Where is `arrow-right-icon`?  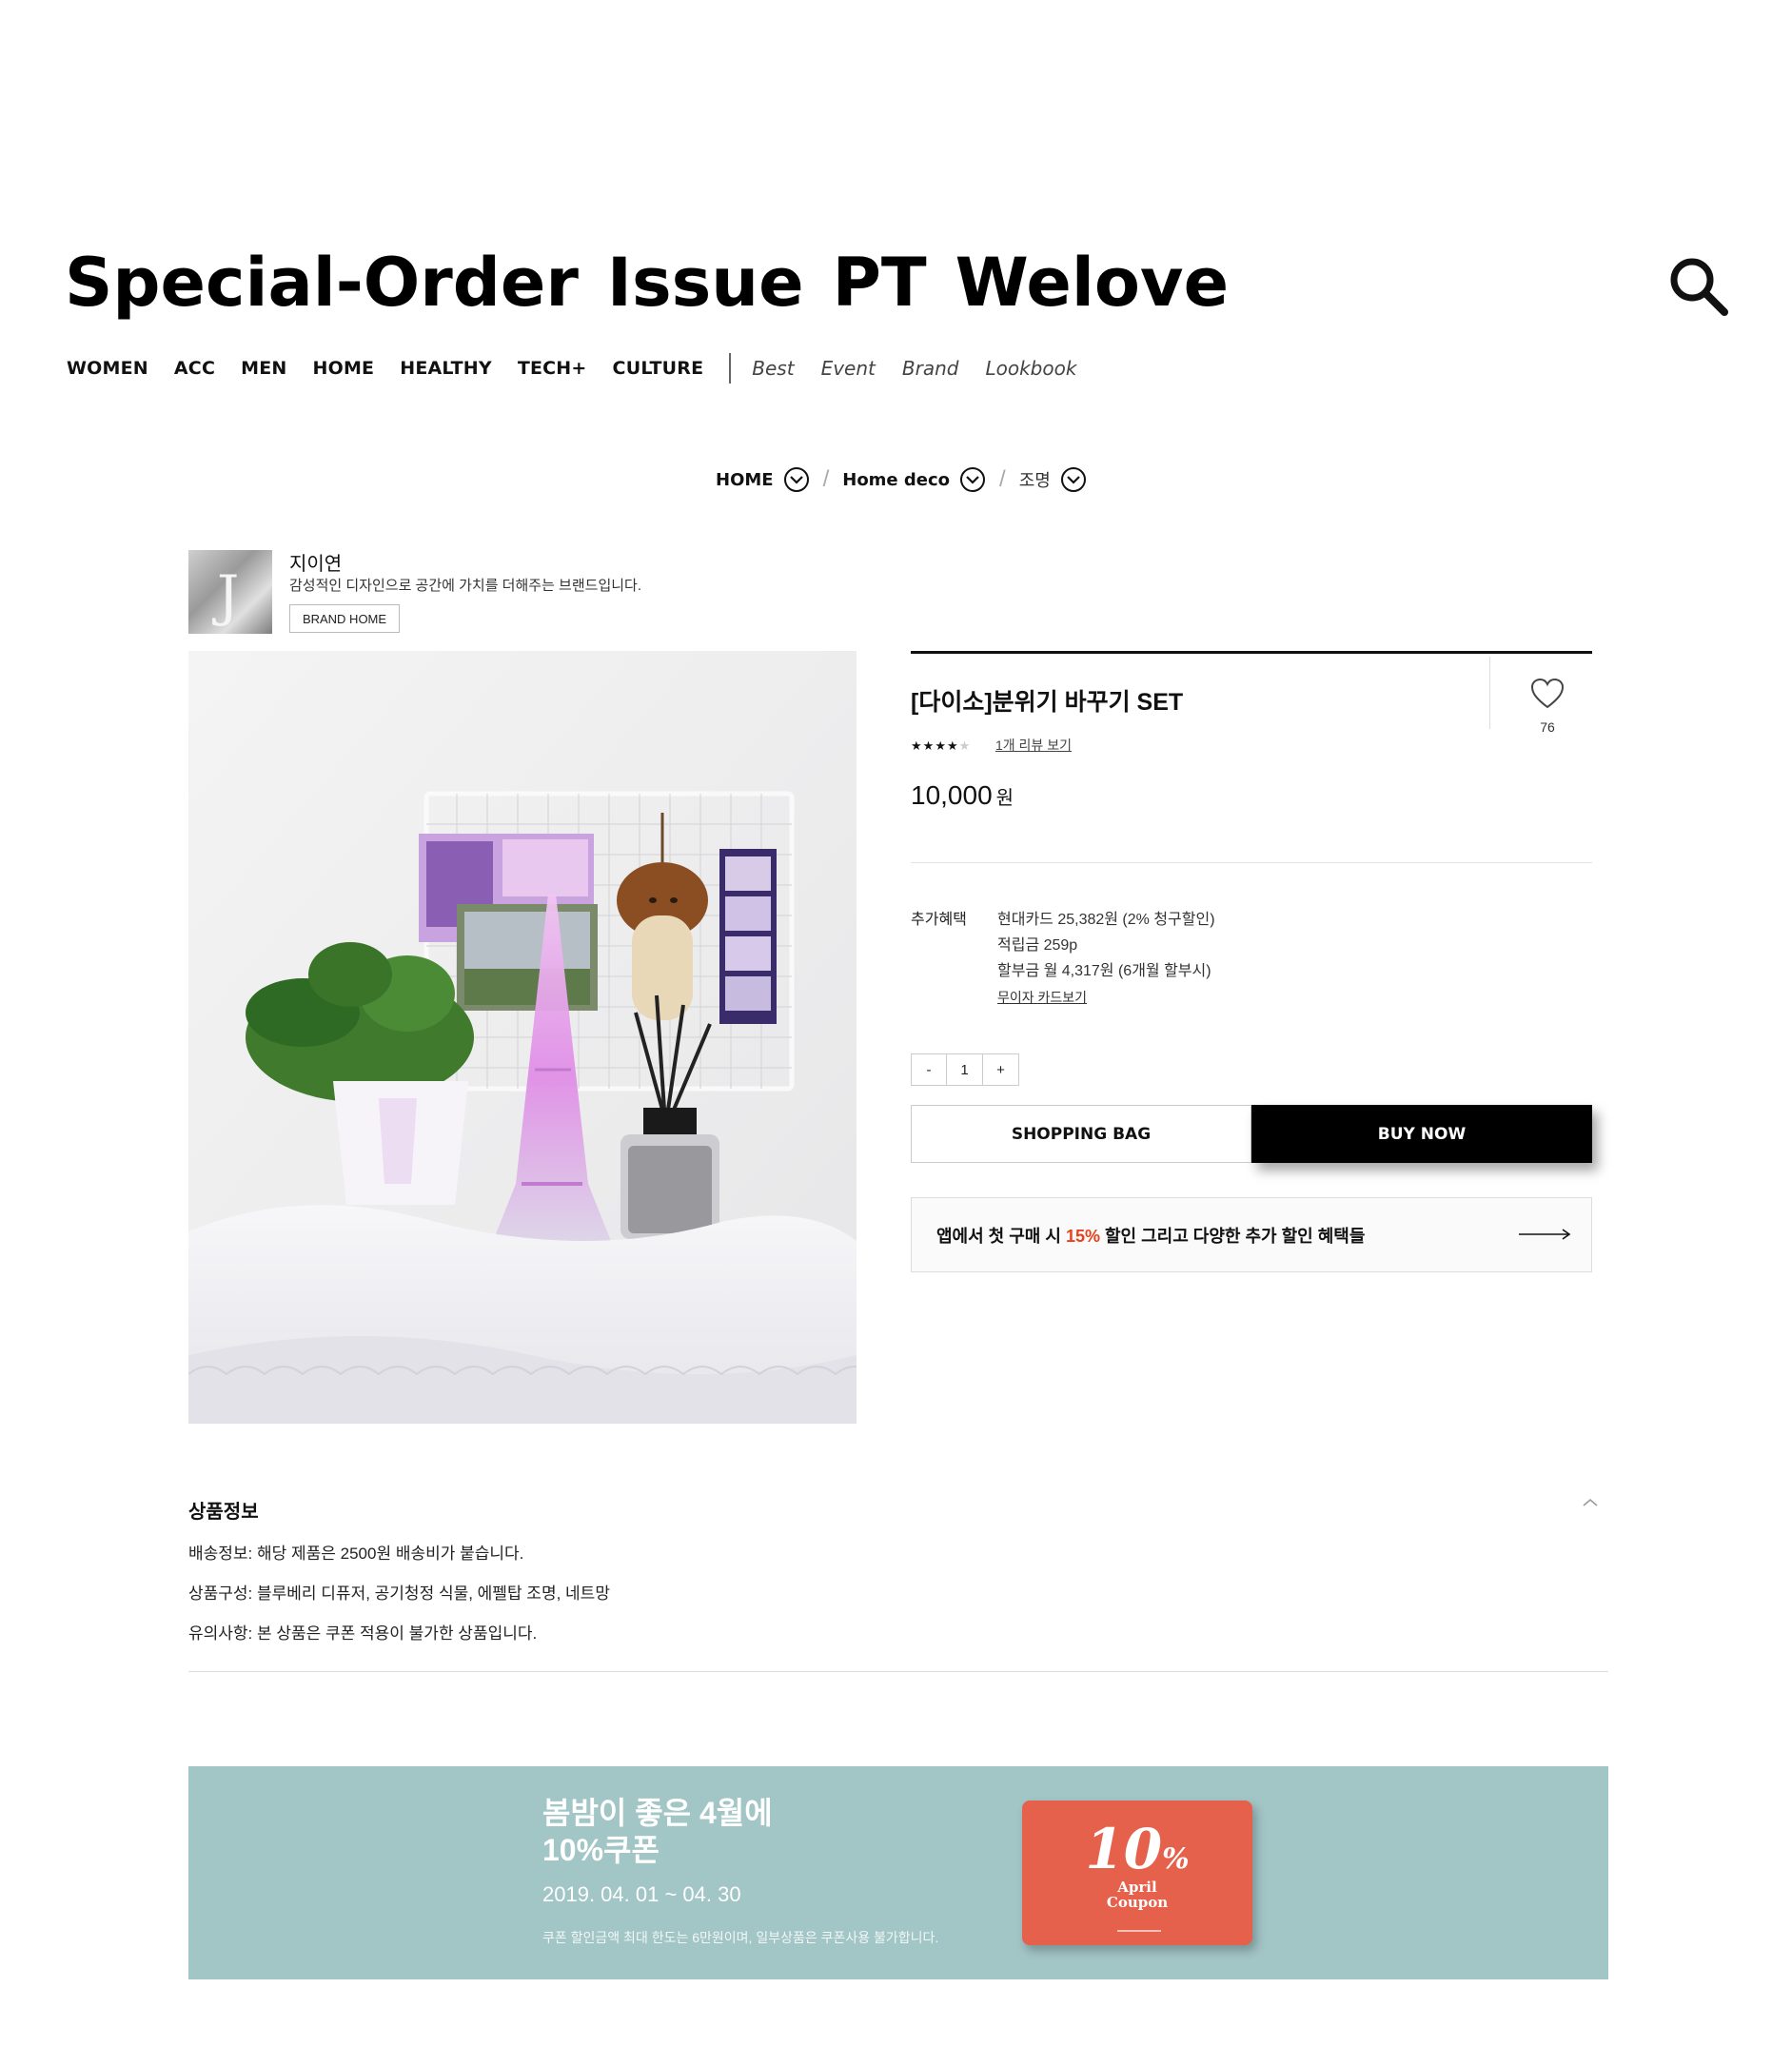 arrow-right-icon is located at coordinates (1545, 1234).